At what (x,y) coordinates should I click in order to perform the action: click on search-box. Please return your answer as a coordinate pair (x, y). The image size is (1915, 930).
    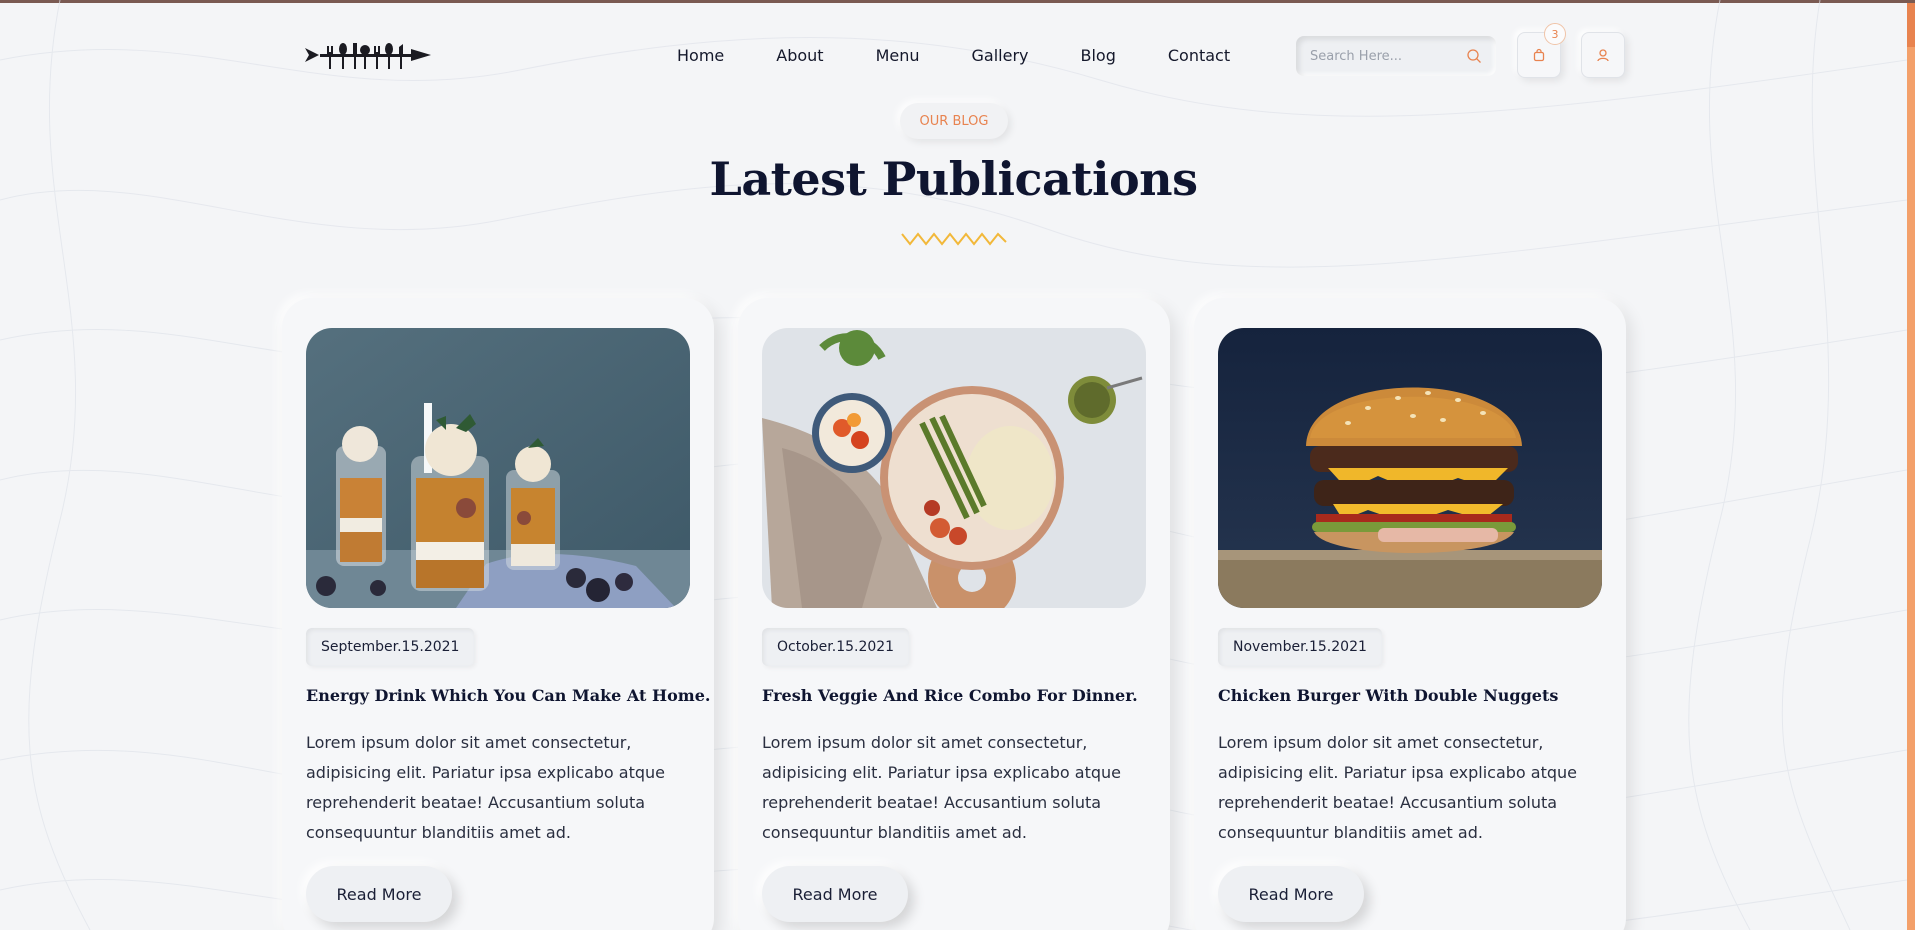
    Looking at the image, I should click on (1396, 56).